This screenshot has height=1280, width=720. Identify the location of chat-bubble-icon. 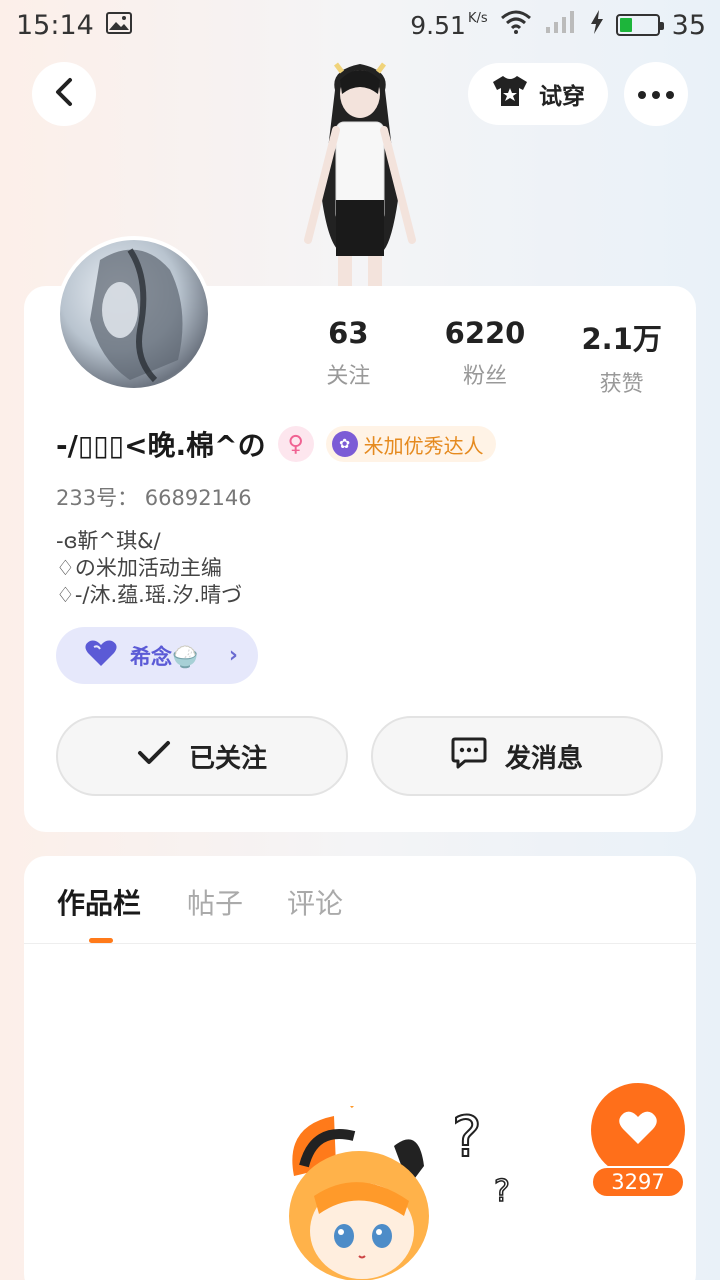
(469, 756).